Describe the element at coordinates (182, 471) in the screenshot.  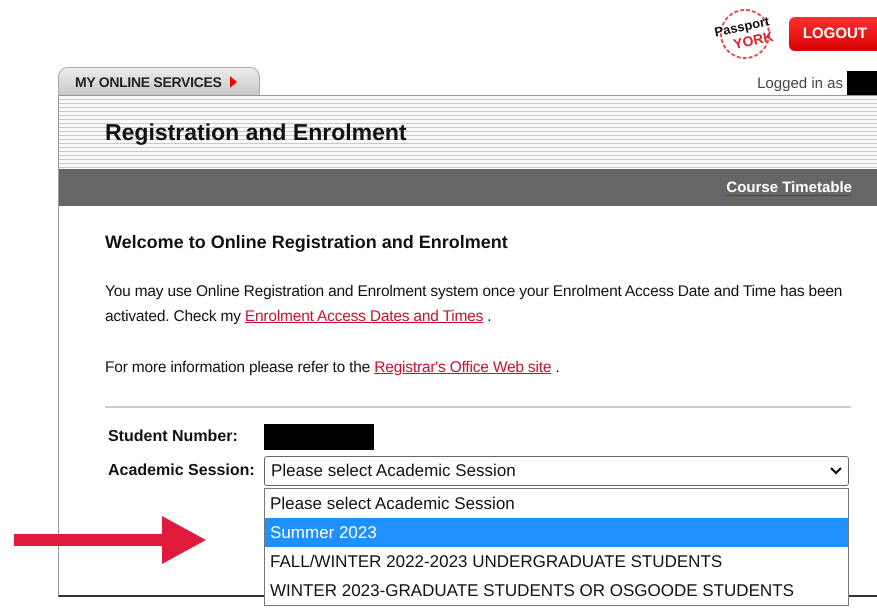
I see `academic-session-label: Academic Session:` at that location.